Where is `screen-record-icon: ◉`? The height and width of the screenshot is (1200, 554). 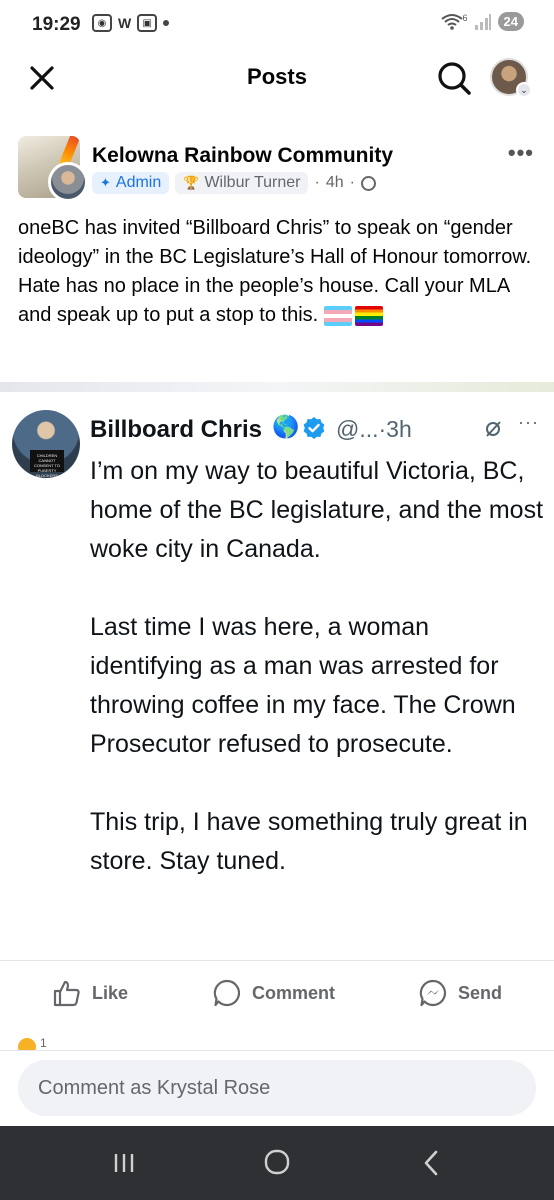
screen-record-icon: ◉ is located at coordinates (102, 23).